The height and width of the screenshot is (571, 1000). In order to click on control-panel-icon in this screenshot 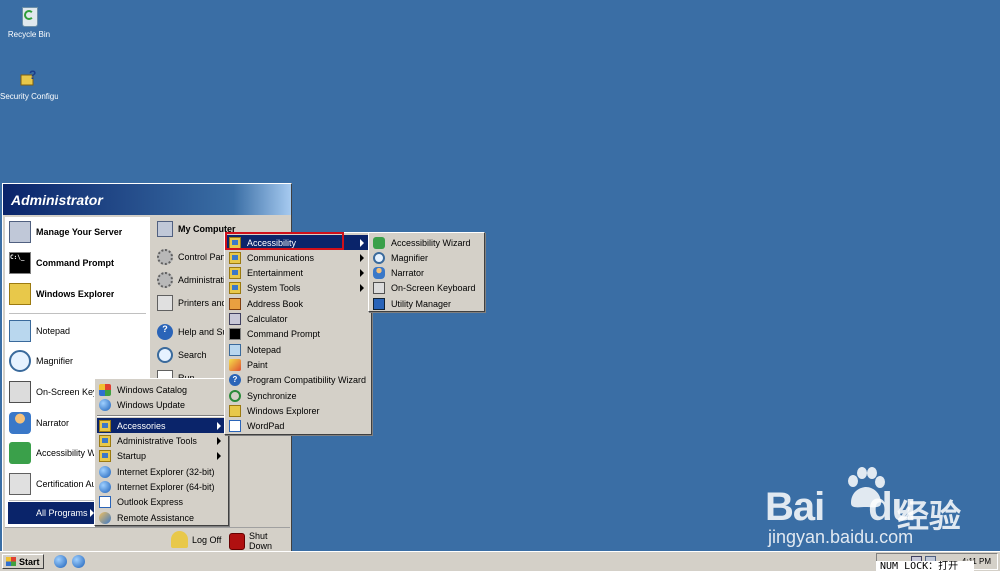, I will do `click(165, 257)`.